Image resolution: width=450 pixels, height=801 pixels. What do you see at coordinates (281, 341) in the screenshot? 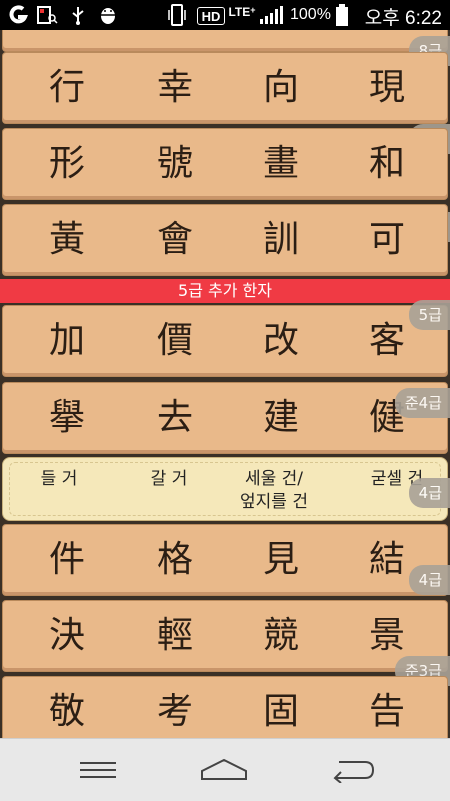
I see `hanja-char: 改` at bounding box center [281, 341].